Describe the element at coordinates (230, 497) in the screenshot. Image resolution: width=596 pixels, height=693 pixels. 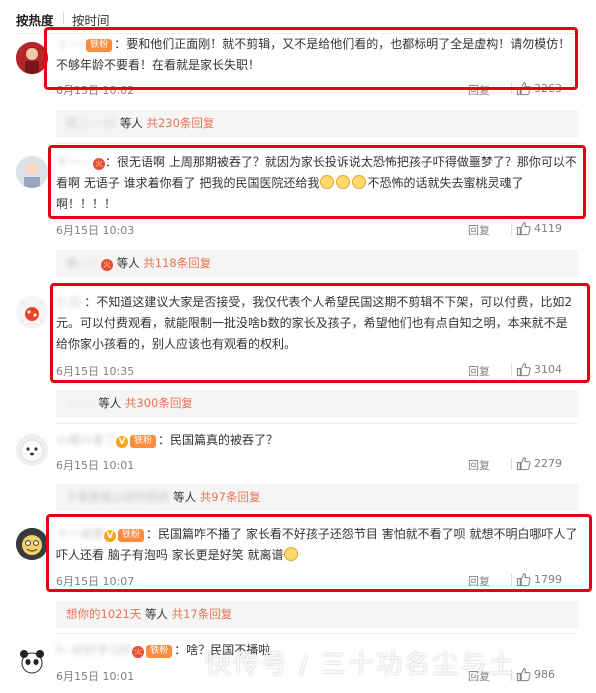
I see `reply-count-link: 共97条回复` at that location.